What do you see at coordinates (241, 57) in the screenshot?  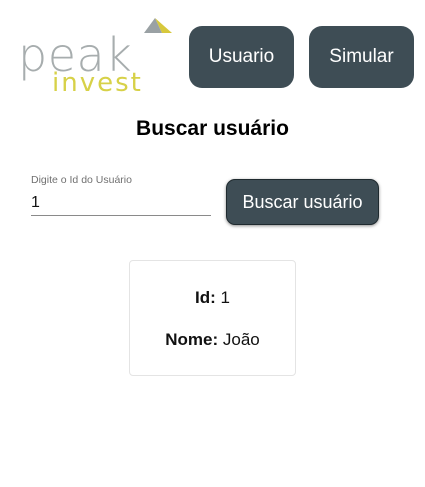 I see `usuario-button: Usuario` at bounding box center [241, 57].